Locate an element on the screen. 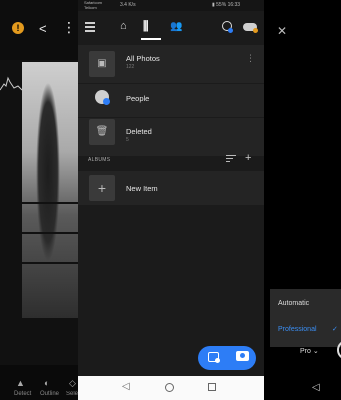  more-options-icon: ⋮ is located at coordinates (250, 58).